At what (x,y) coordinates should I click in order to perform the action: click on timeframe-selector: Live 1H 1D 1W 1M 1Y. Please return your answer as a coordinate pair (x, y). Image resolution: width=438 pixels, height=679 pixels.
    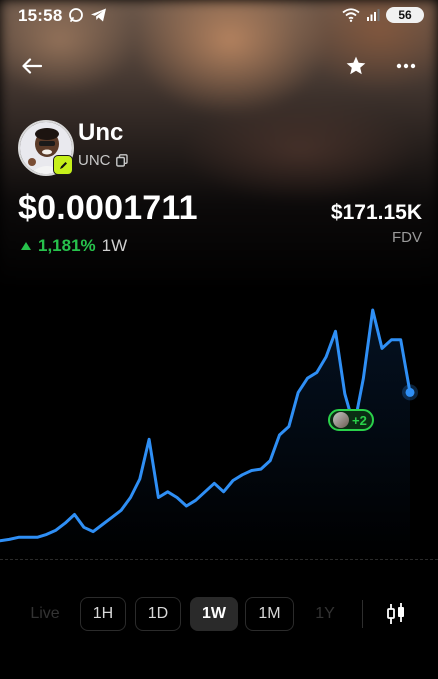
    Looking at the image, I should click on (219, 615).